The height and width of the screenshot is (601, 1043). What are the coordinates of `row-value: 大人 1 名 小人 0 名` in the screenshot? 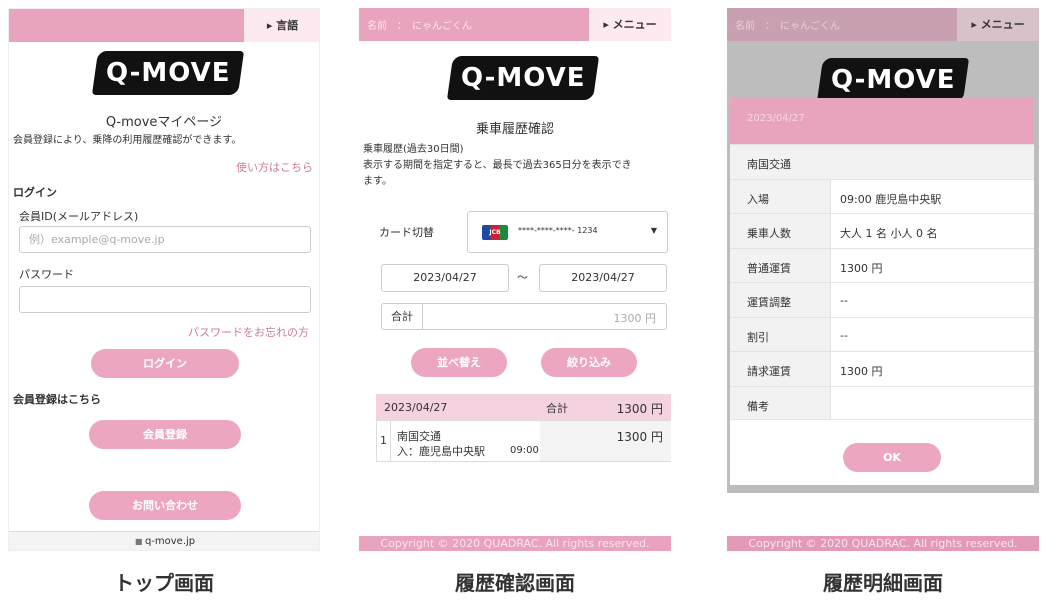 It's located at (889, 233).